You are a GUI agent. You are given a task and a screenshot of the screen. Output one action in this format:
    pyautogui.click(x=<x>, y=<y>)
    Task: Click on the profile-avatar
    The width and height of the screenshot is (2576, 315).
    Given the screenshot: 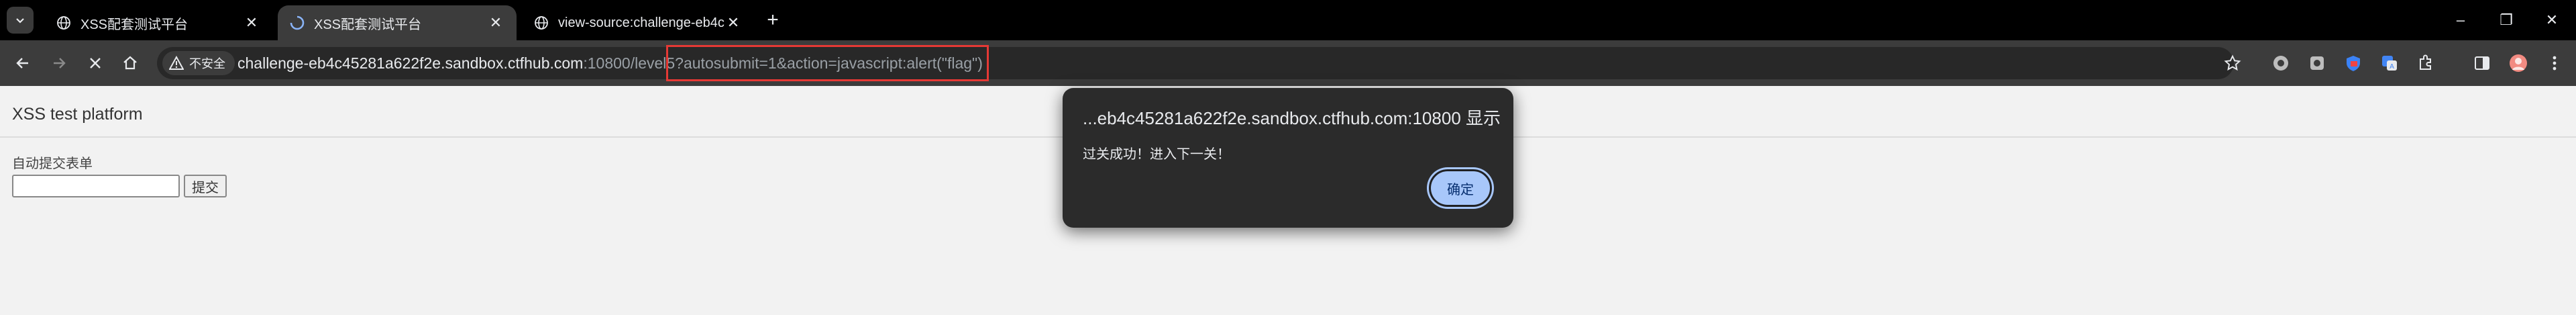 What is the action you would take?
    pyautogui.click(x=2518, y=63)
    